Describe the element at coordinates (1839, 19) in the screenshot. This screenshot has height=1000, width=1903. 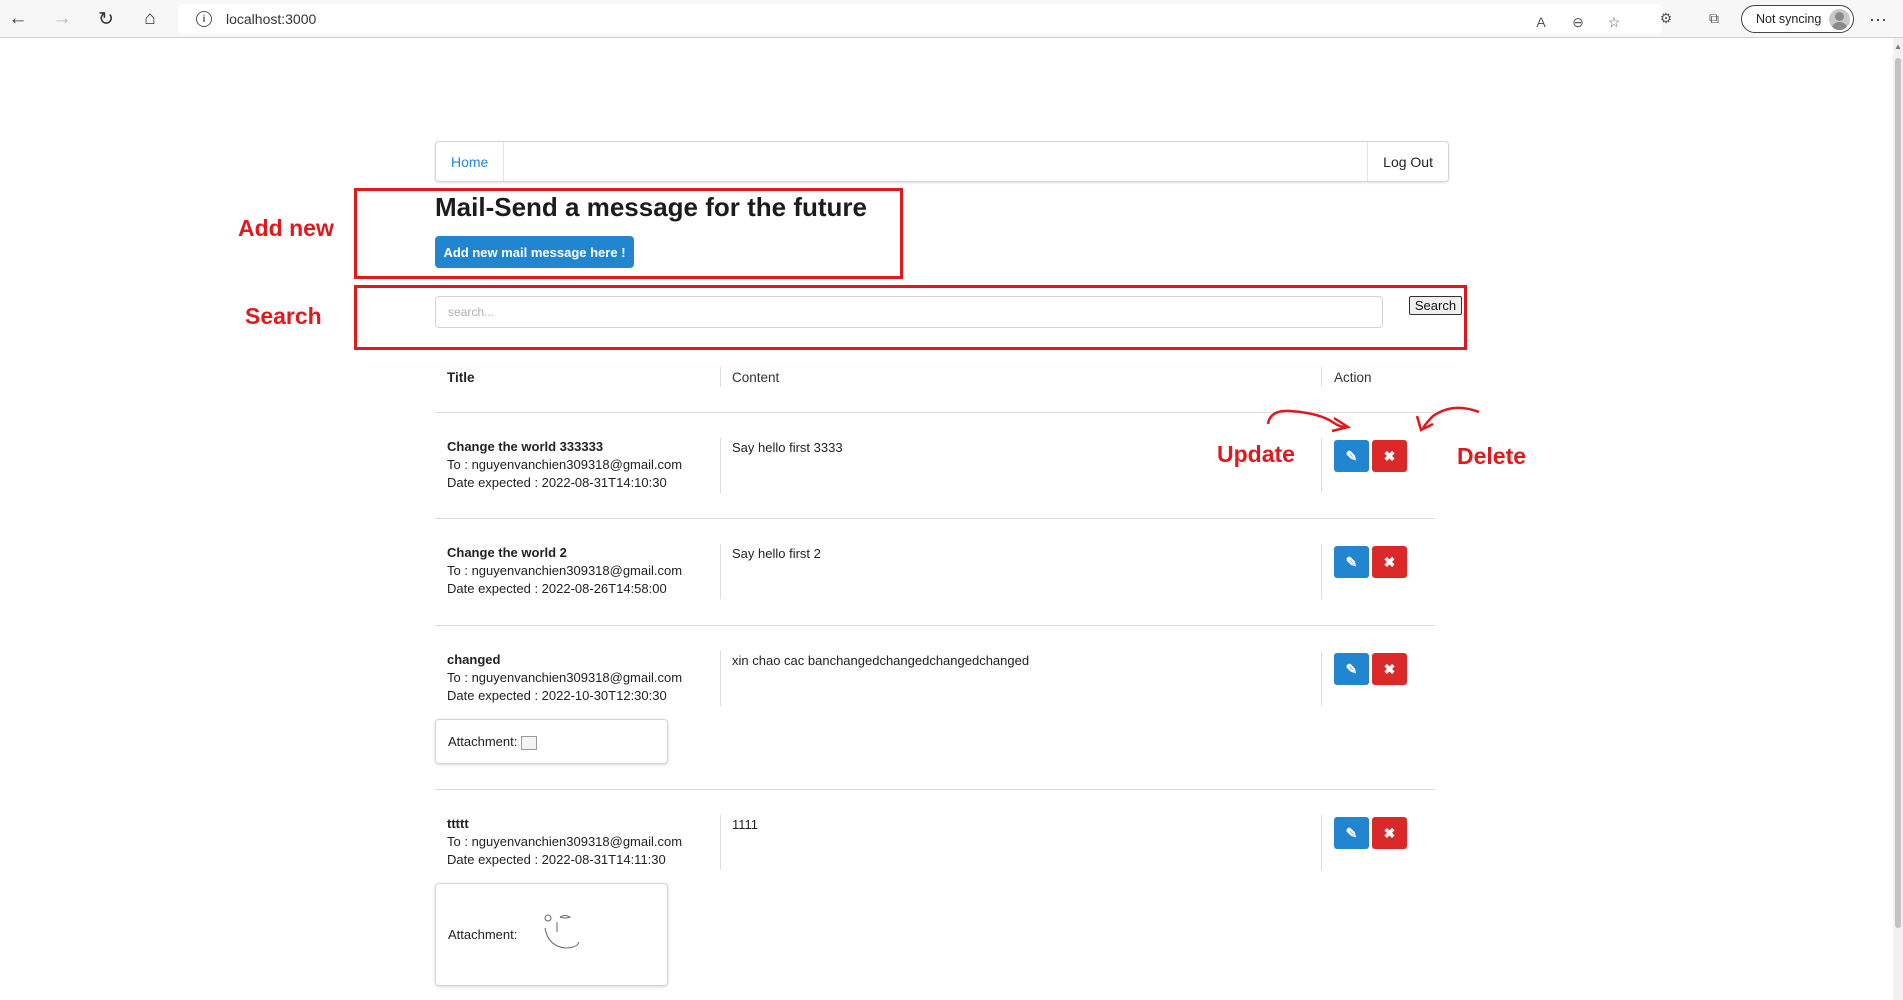
I see `avatar` at that location.